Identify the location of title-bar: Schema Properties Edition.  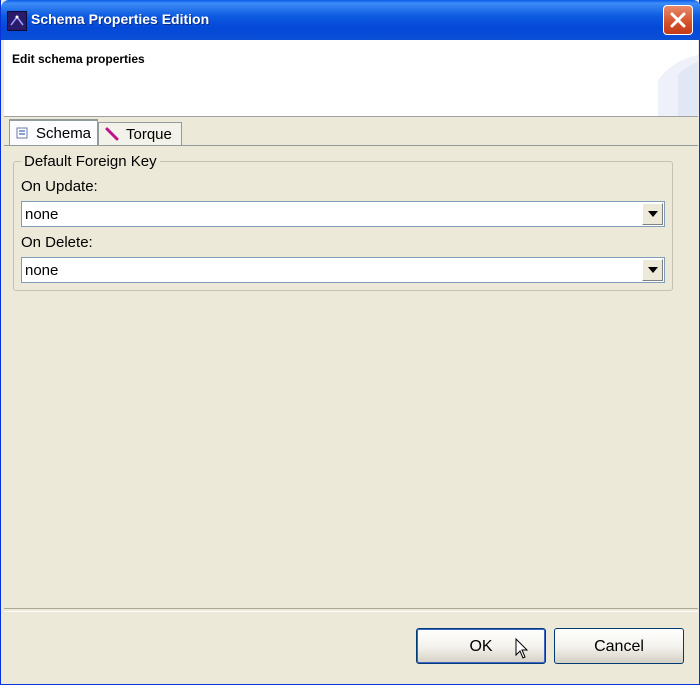
(350, 20).